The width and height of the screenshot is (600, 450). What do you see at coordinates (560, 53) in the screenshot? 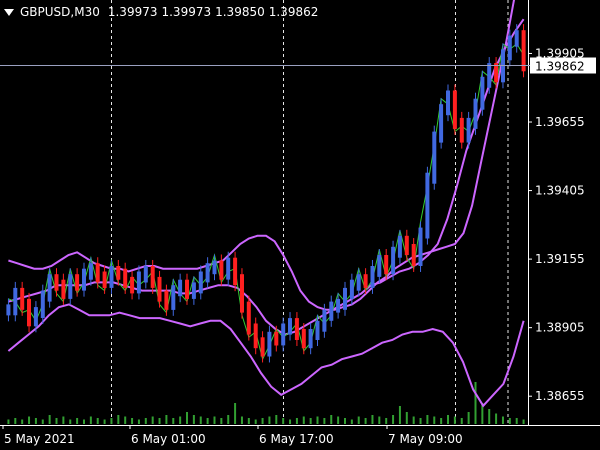
I see `y-tick-label: 1.39905` at bounding box center [560, 53].